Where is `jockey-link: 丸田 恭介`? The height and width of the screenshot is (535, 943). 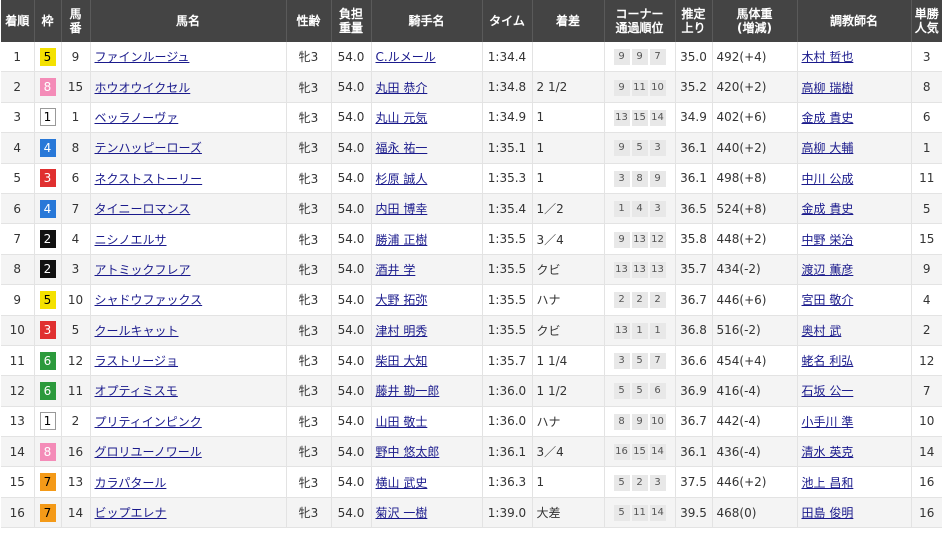 jockey-link: 丸田 恭介 is located at coordinates (402, 88).